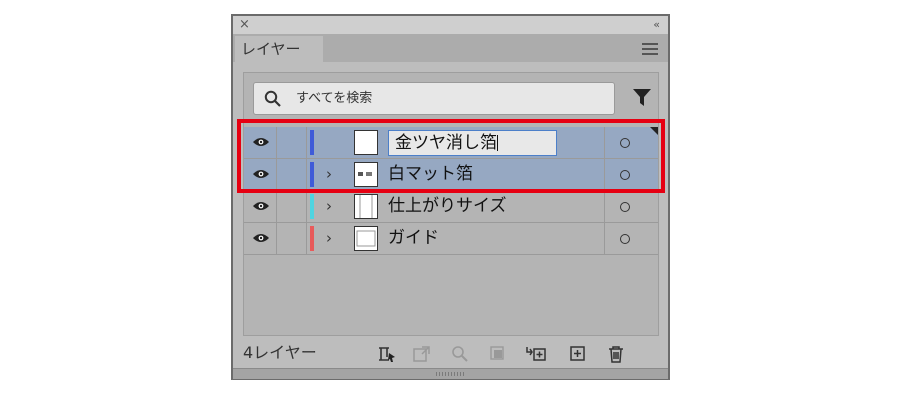  I want to click on layer-row: › 仕上がりサイズ, so click(451, 207).